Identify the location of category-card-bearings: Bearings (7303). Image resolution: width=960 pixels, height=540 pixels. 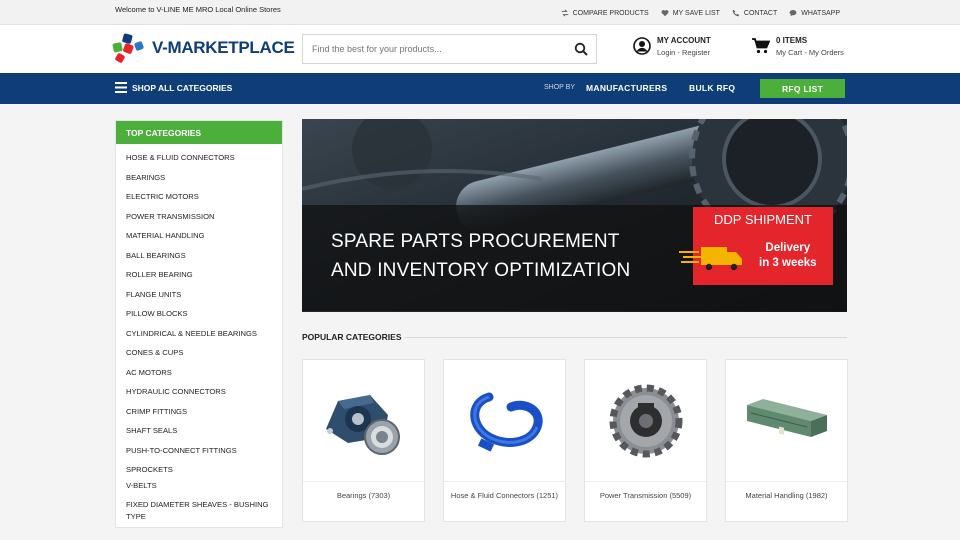
(363, 440).